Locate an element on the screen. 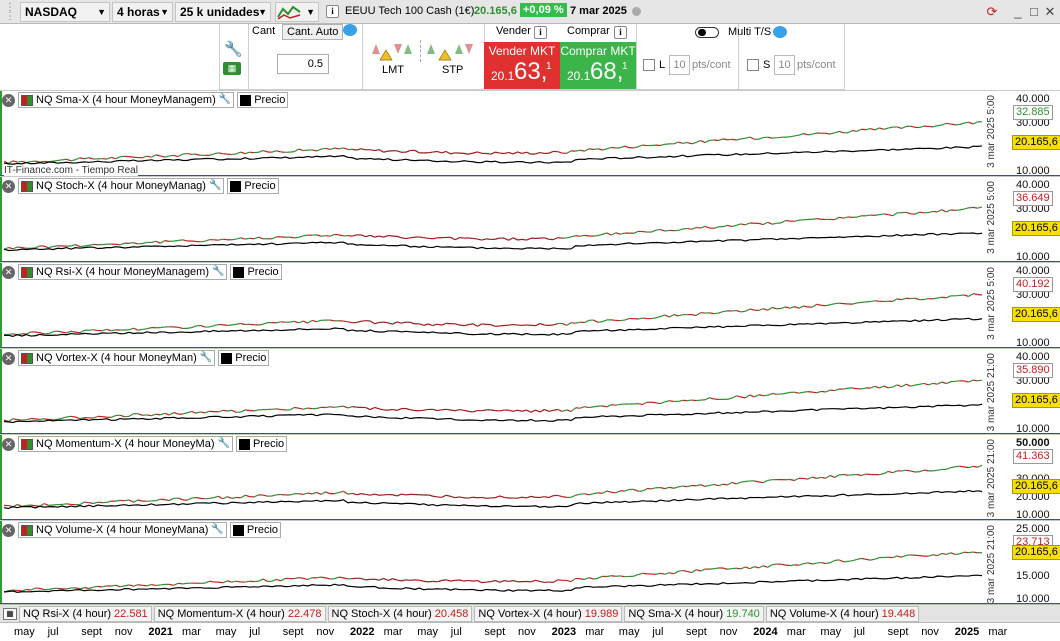 The height and width of the screenshot is (641, 1060). strategy-legend: NQ Rsi-X (4 hour MoneyManagem) 🔧 is located at coordinates (123, 272).